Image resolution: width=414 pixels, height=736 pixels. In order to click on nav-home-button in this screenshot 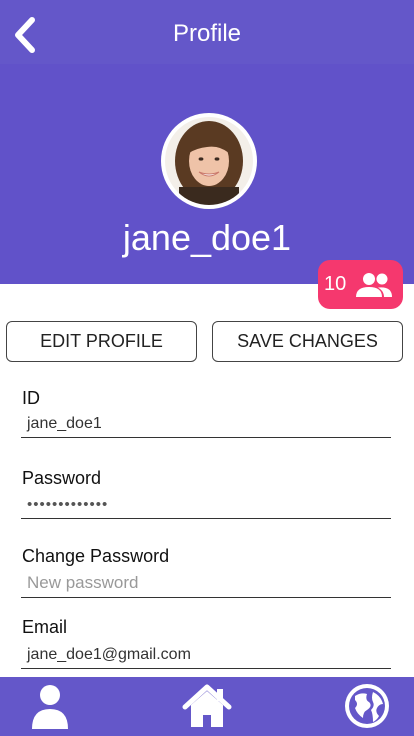, I will do `click(207, 708)`.